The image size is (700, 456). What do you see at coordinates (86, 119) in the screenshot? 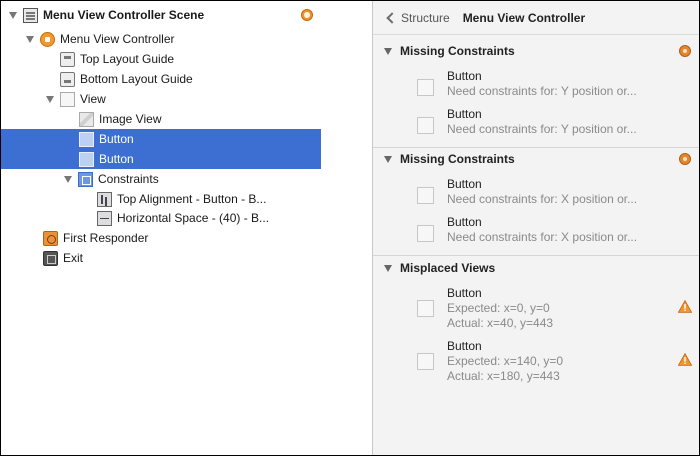
I see `image-view-icon` at bounding box center [86, 119].